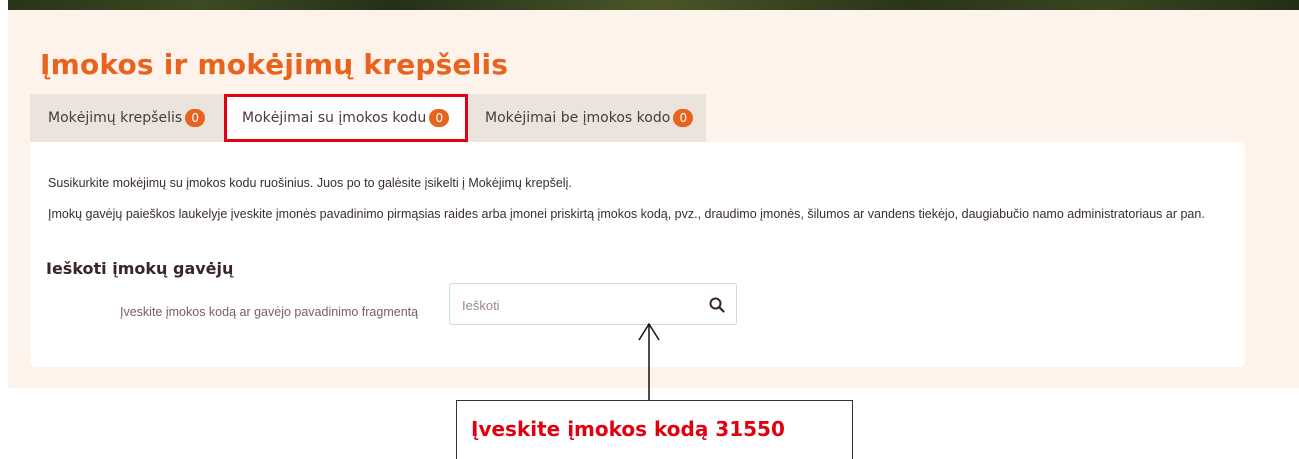 Image resolution: width=1299 pixels, height=459 pixels. Describe the element at coordinates (334, 118) in the screenshot. I see `tab-label: Mokėjimai su įmokos kodu` at that location.